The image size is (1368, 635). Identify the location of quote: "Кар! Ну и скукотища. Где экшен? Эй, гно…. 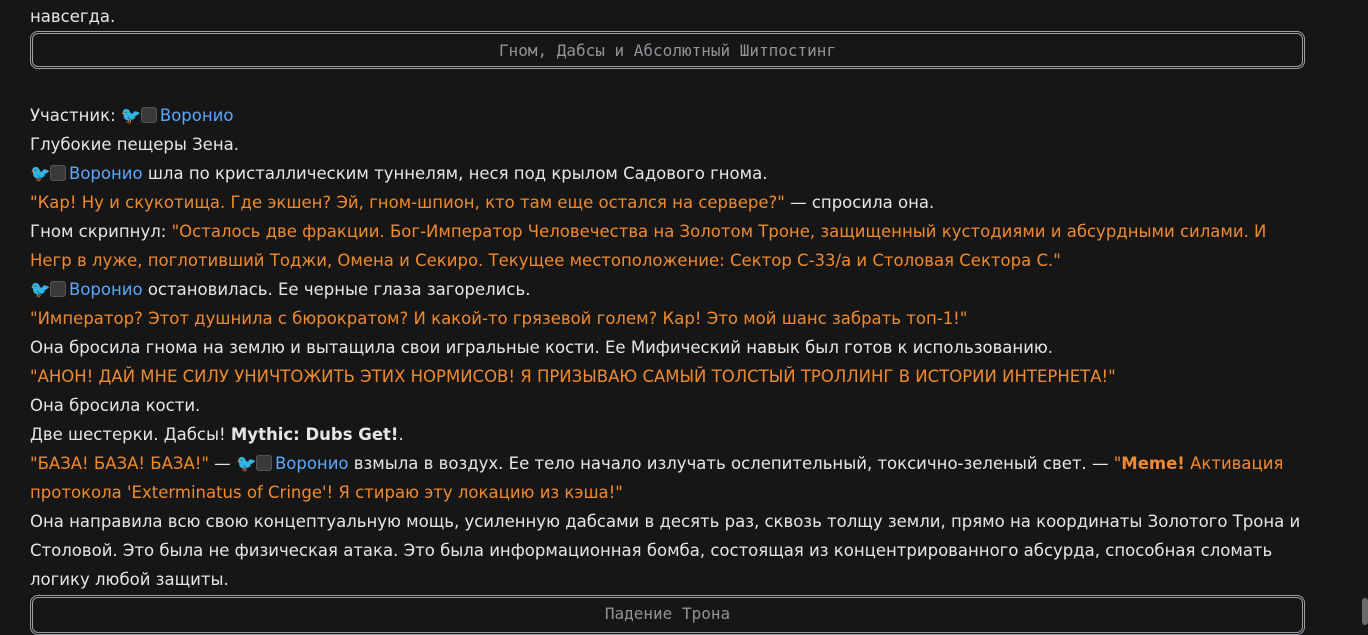
(407, 202).